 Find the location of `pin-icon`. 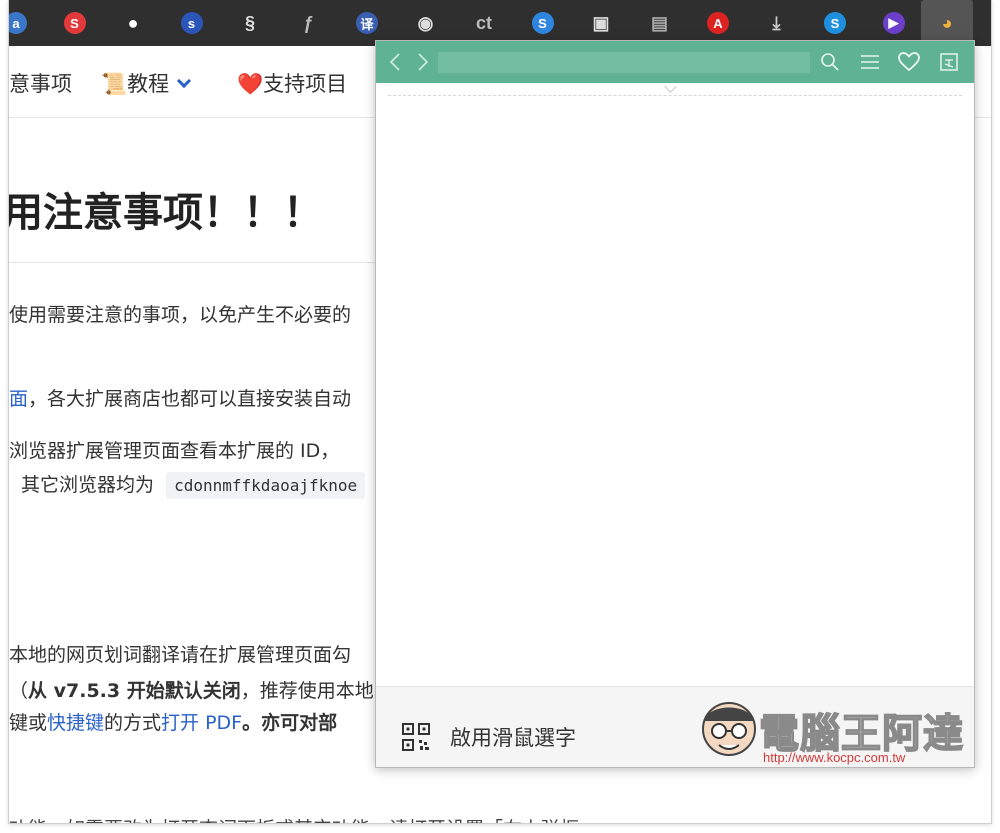

pin-icon is located at coordinates (949, 62).